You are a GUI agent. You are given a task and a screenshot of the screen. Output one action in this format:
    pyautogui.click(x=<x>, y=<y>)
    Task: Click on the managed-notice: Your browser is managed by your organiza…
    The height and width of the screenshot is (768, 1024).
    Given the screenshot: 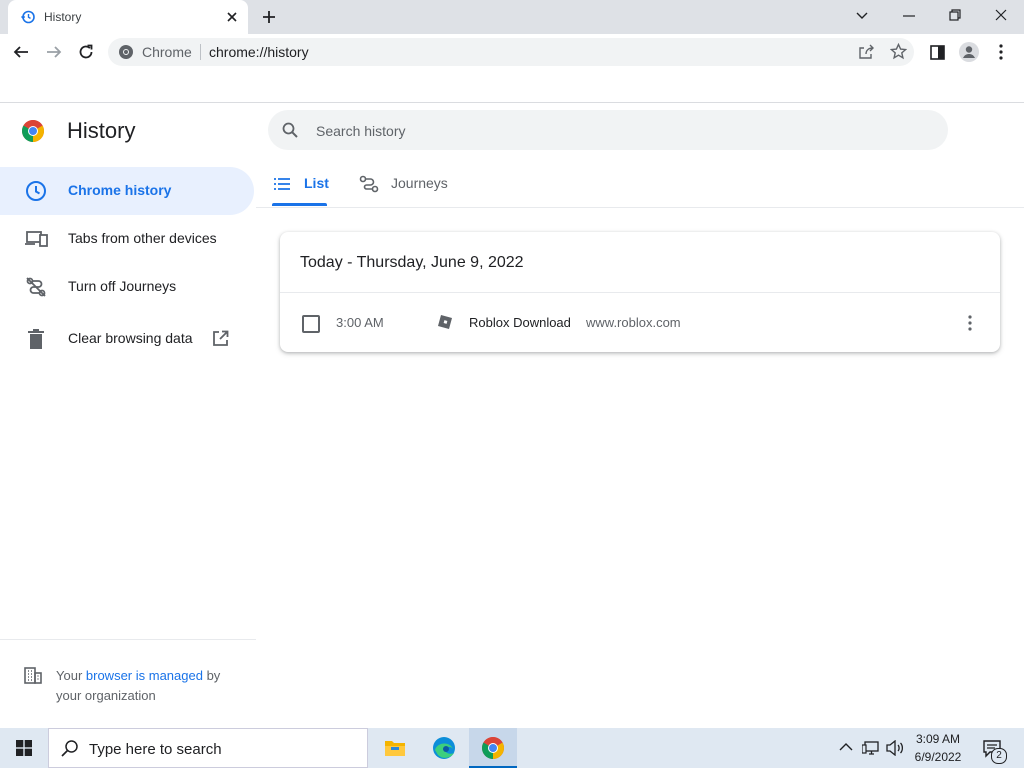 What is the action you would take?
    pyautogui.click(x=128, y=684)
    